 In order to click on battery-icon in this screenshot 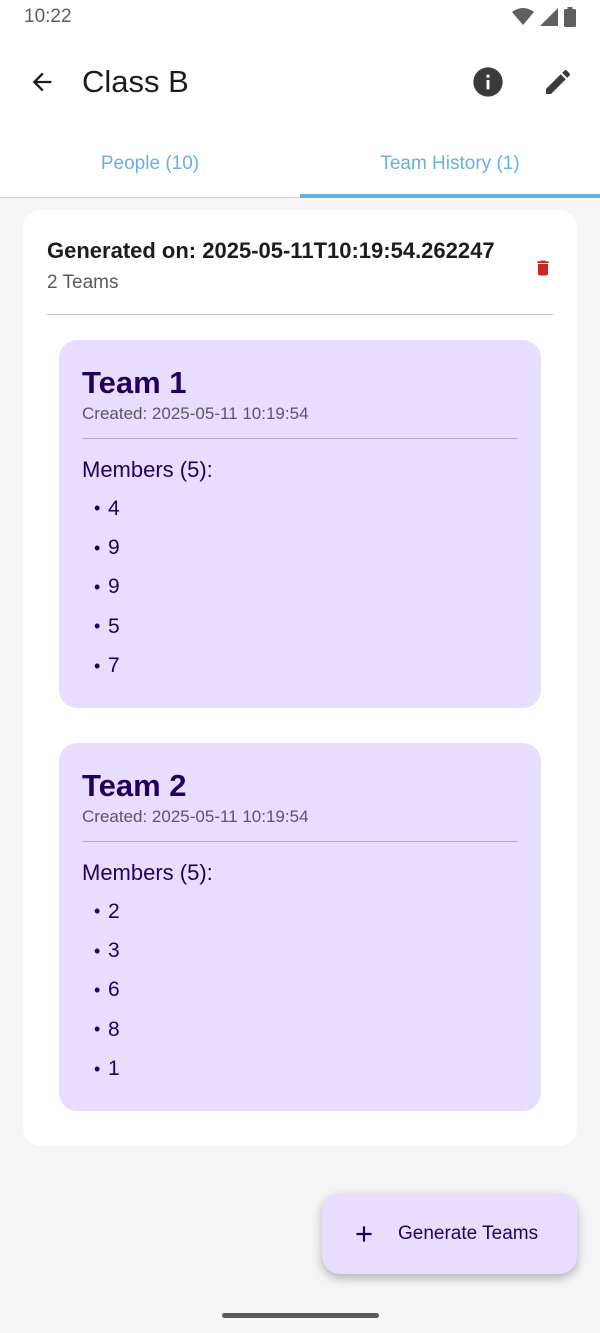, I will do `click(570, 17)`.